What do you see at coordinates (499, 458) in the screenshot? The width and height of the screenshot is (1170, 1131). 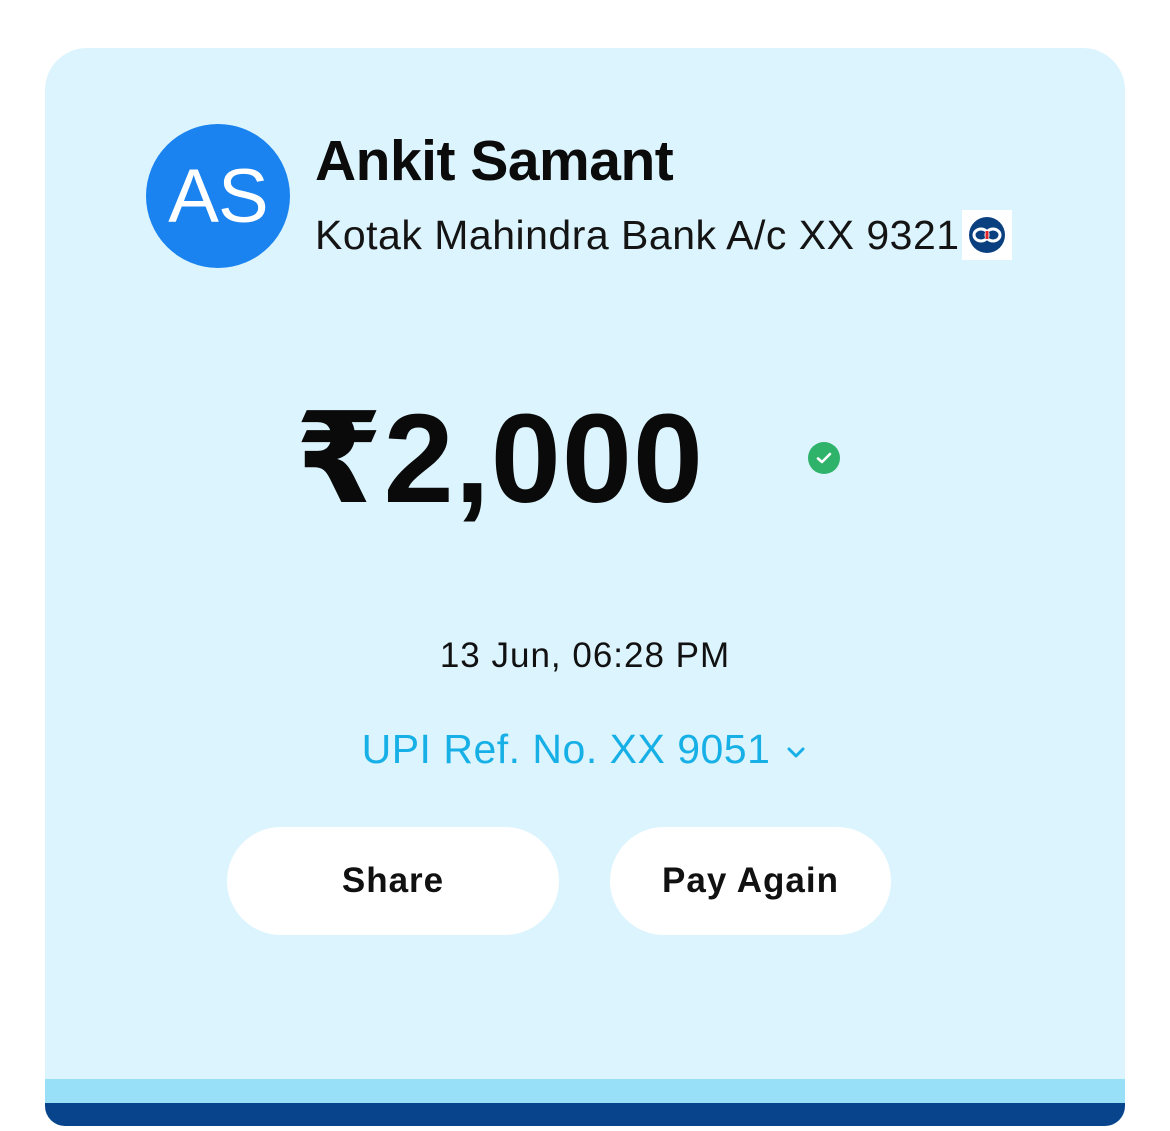 I see `amount: ₹2,000` at bounding box center [499, 458].